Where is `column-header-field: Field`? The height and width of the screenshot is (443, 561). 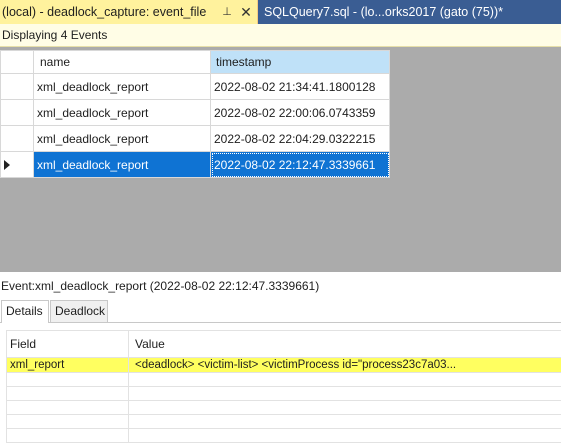
column-header-field: Field is located at coordinates (67, 344).